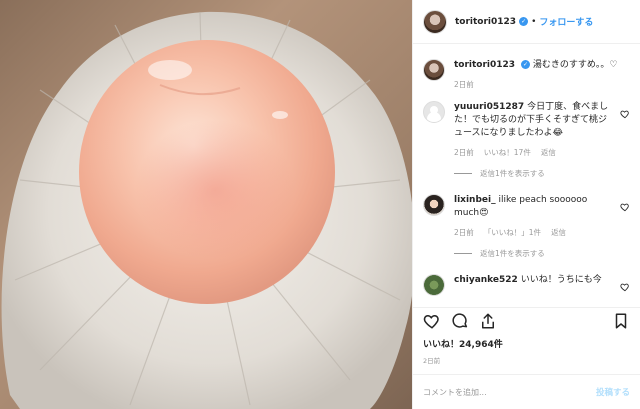 Image resolution: width=640 pixels, height=409 pixels. What do you see at coordinates (507, 152) in the screenshot?
I see `comment-likes: いいね！17件` at bounding box center [507, 152].